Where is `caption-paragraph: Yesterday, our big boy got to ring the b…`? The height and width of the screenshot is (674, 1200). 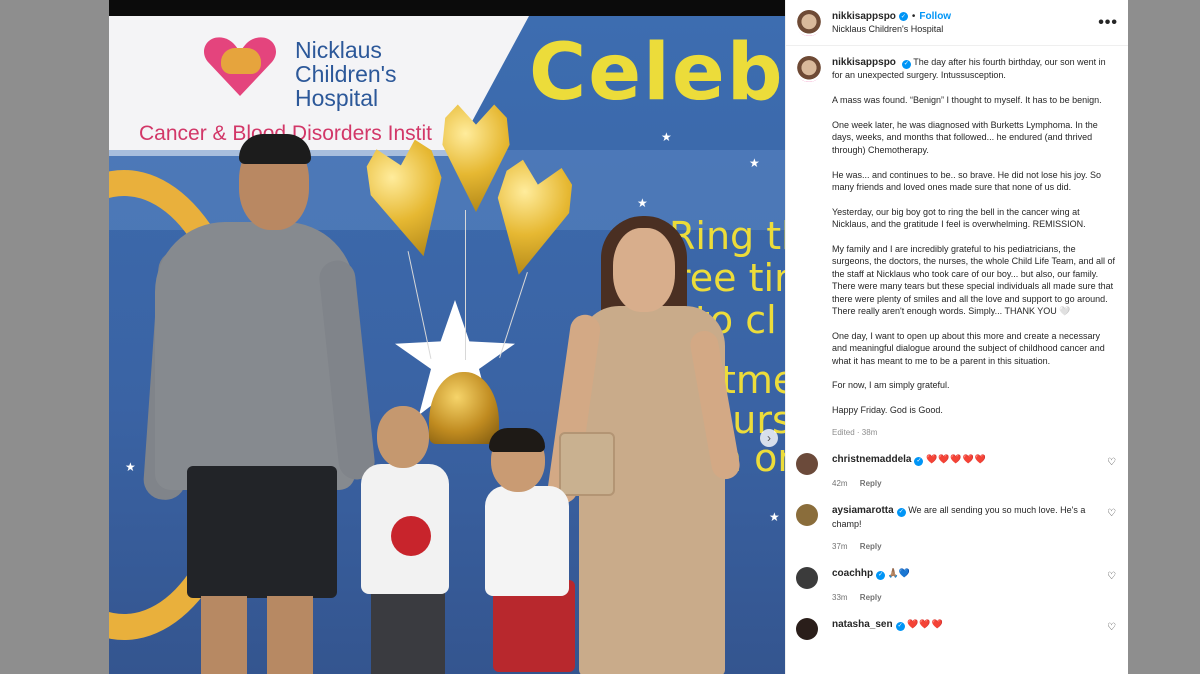 caption-paragraph: Yesterday, our big boy got to ring the b… is located at coordinates (959, 218).